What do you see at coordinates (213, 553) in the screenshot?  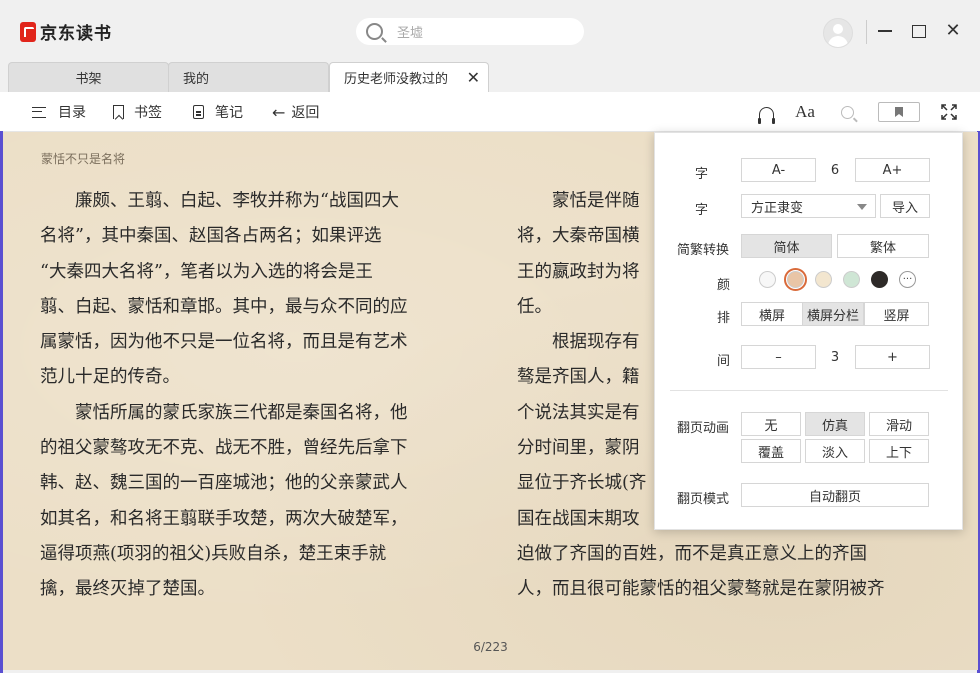 I see `text-line: 逼得项燕(项羽的祖父)兵败自杀，楚王束手就` at bounding box center [213, 553].